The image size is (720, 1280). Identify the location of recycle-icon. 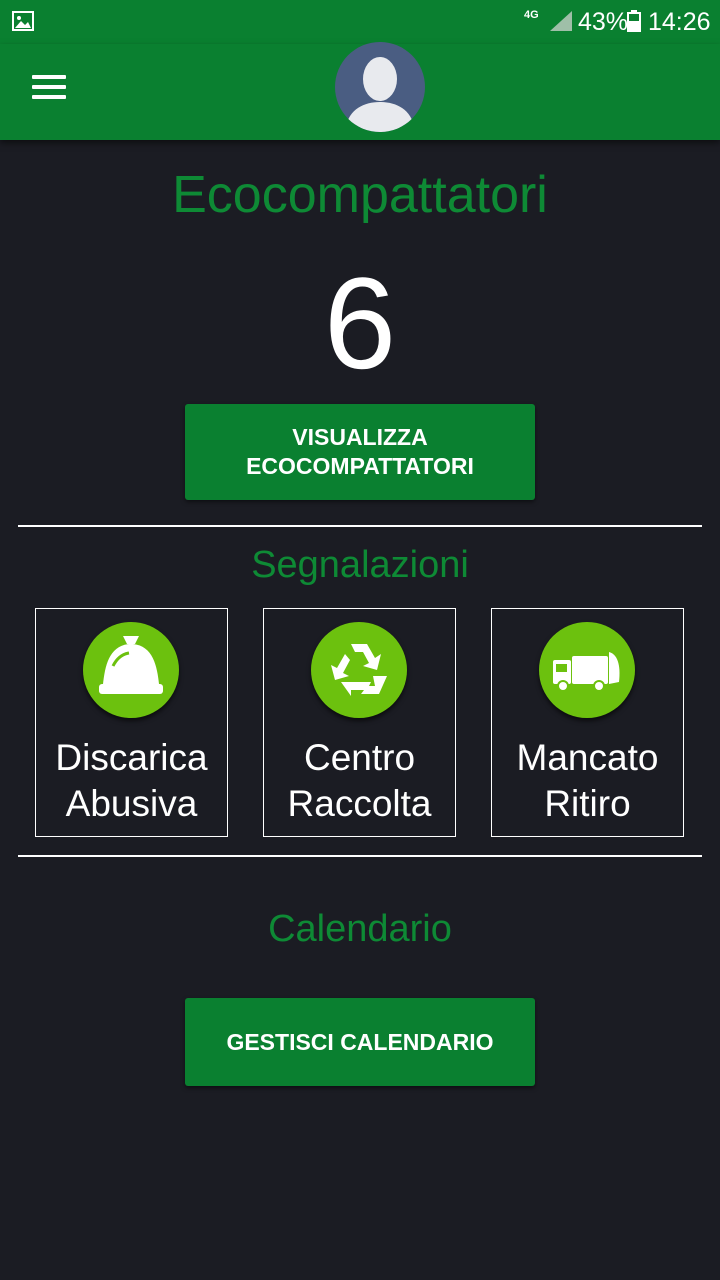
(359, 670).